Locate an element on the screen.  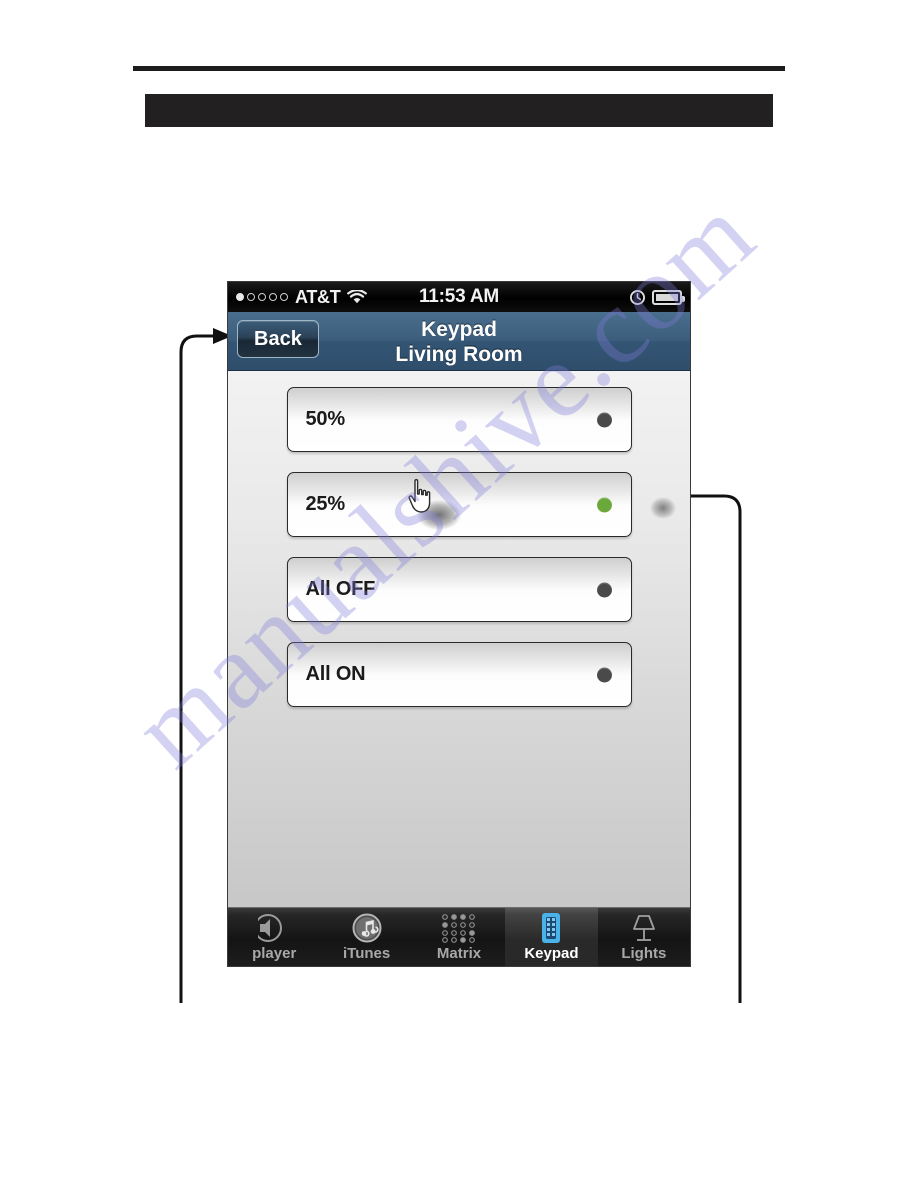
status-bar-time: 11:53 AM is located at coordinates (459, 296).